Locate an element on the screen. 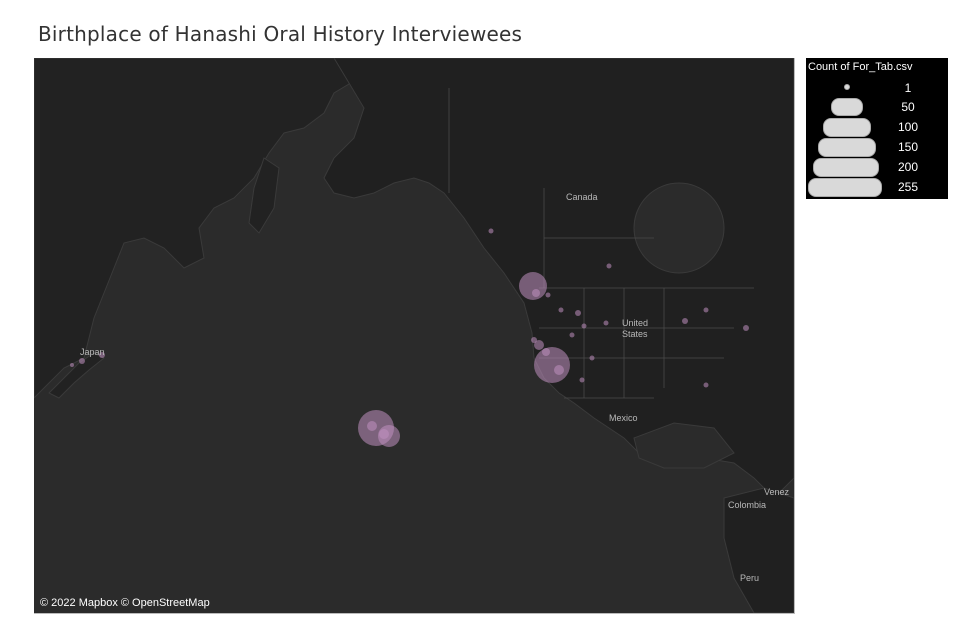 This screenshot has height=642, width=974. legend-item: 50 is located at coordinates (877, 108).